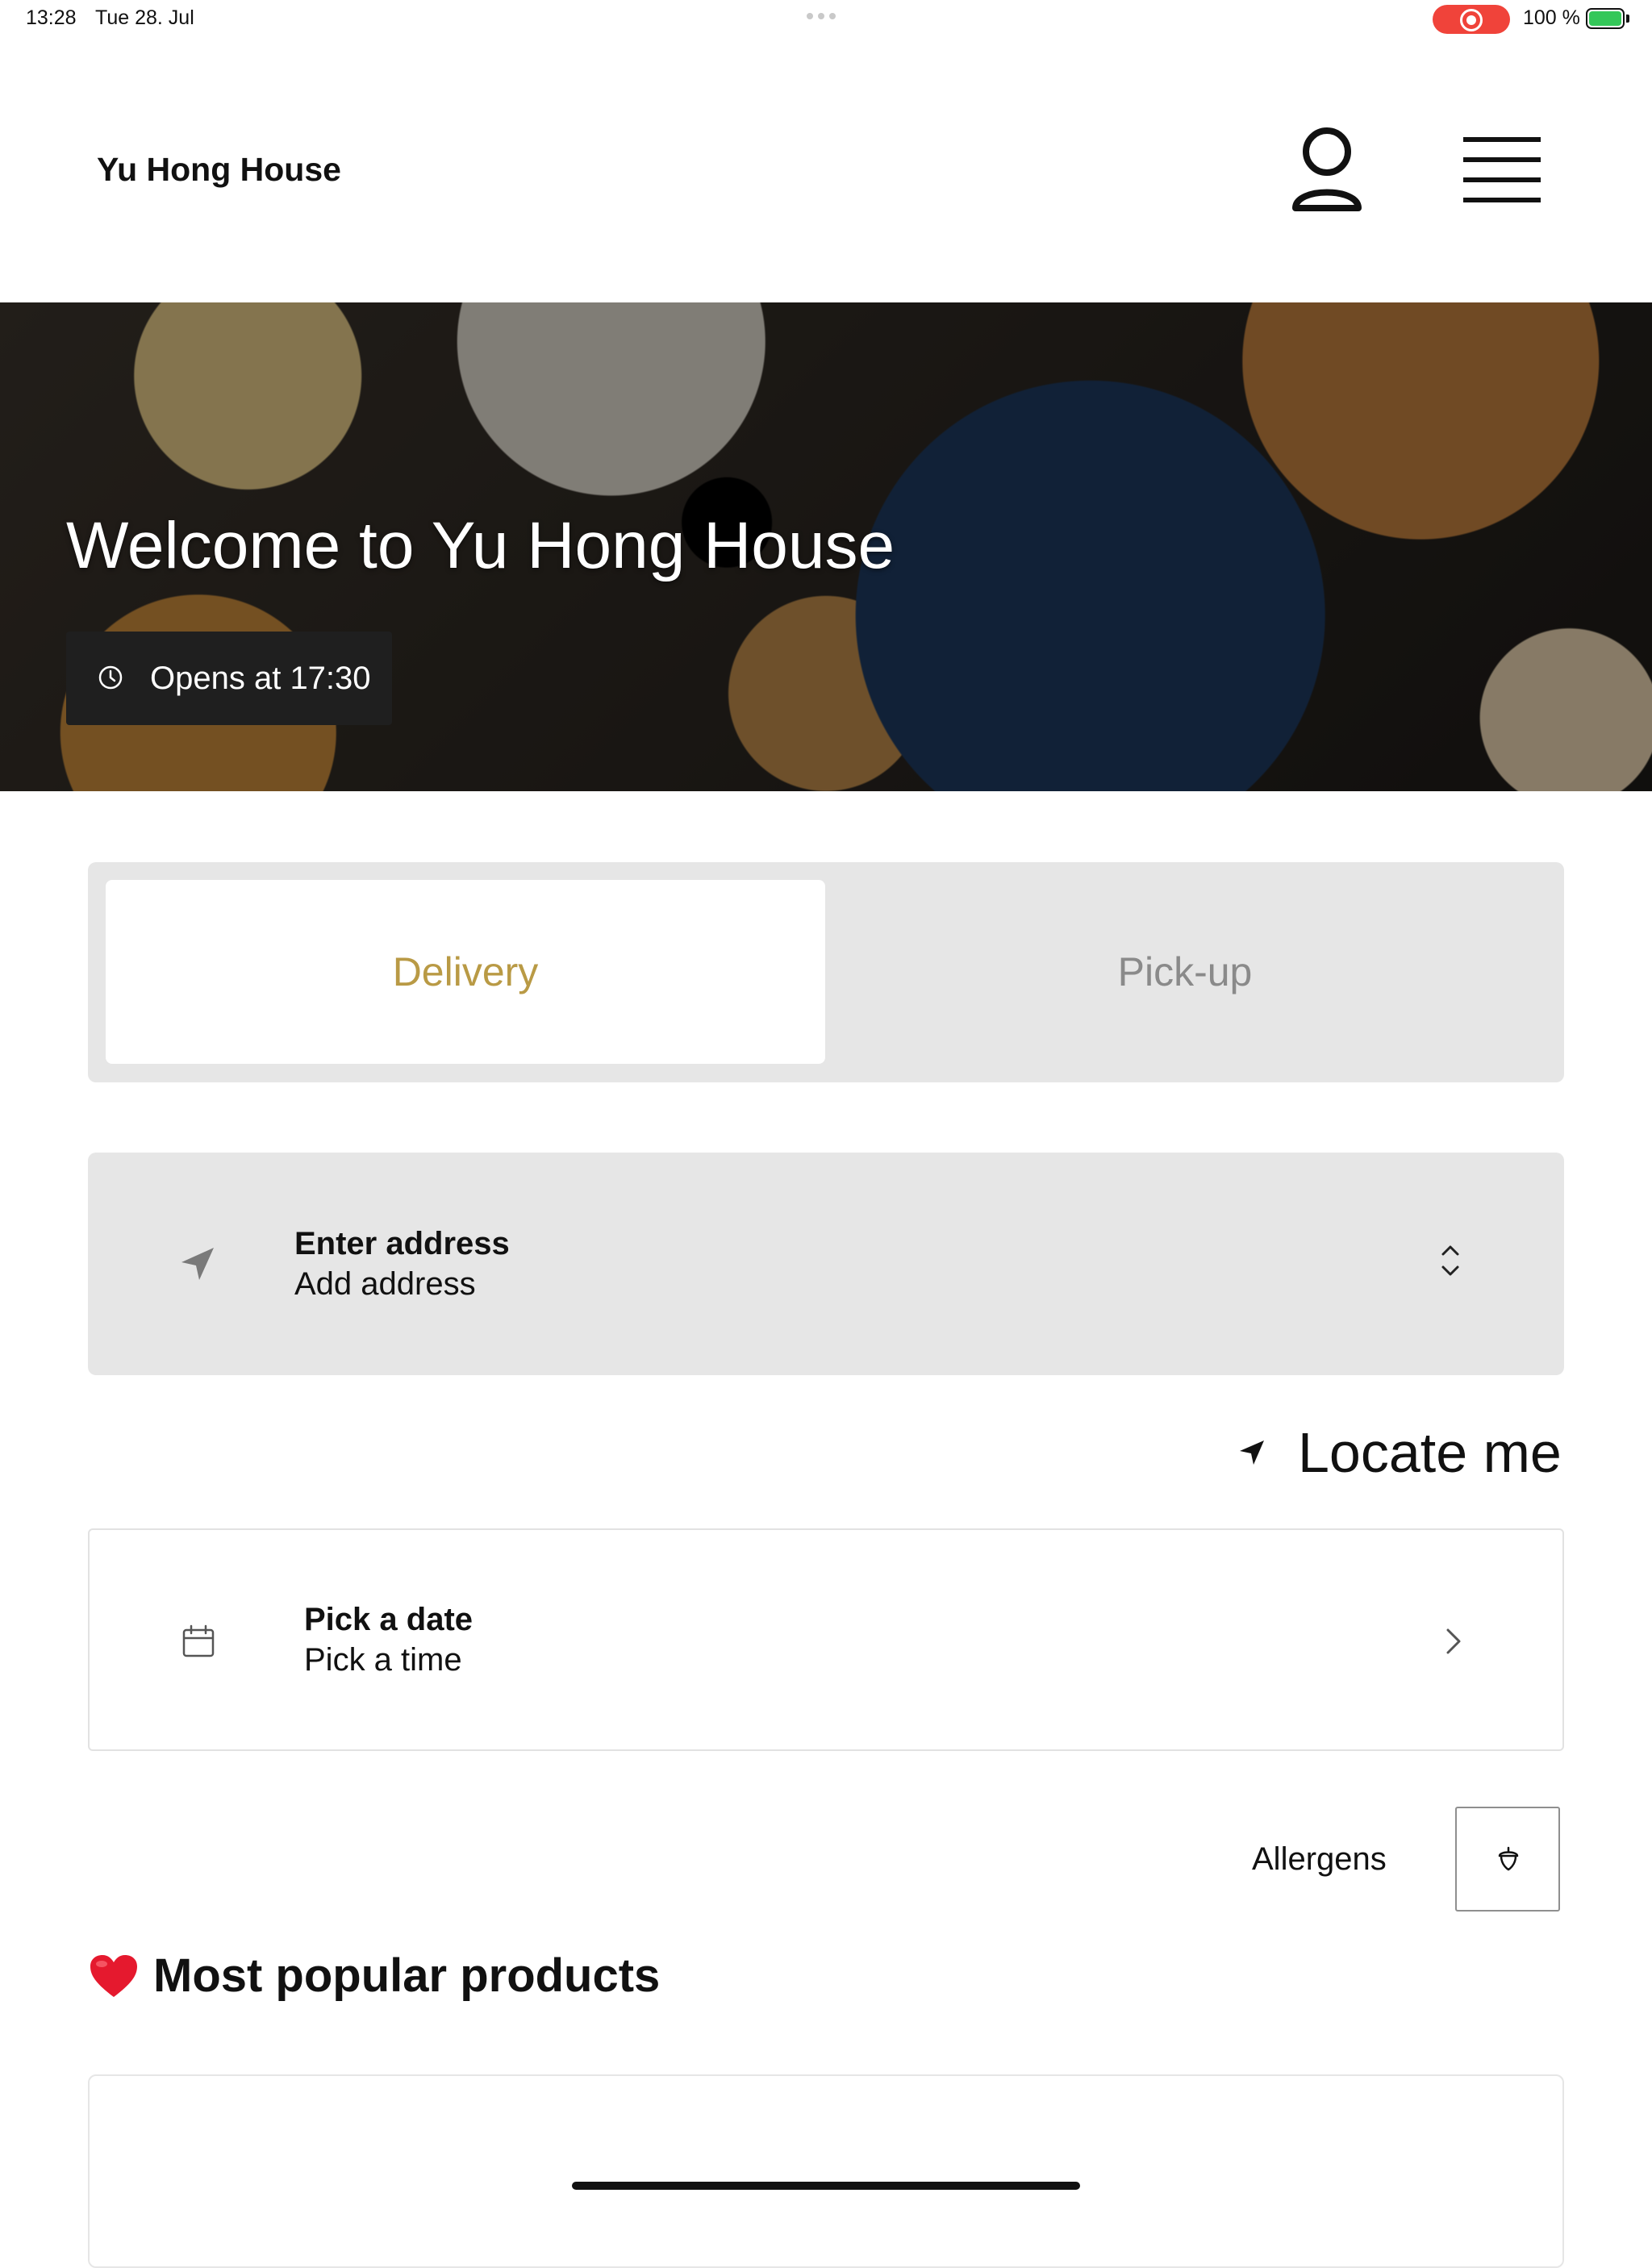 This screenshot has height=2268, width=1652. What do you see at coordinates (480, 545) in the screenshot?
I see `welcome-title: Welcome to Yu Hong House` at bounding box center [480, 545].